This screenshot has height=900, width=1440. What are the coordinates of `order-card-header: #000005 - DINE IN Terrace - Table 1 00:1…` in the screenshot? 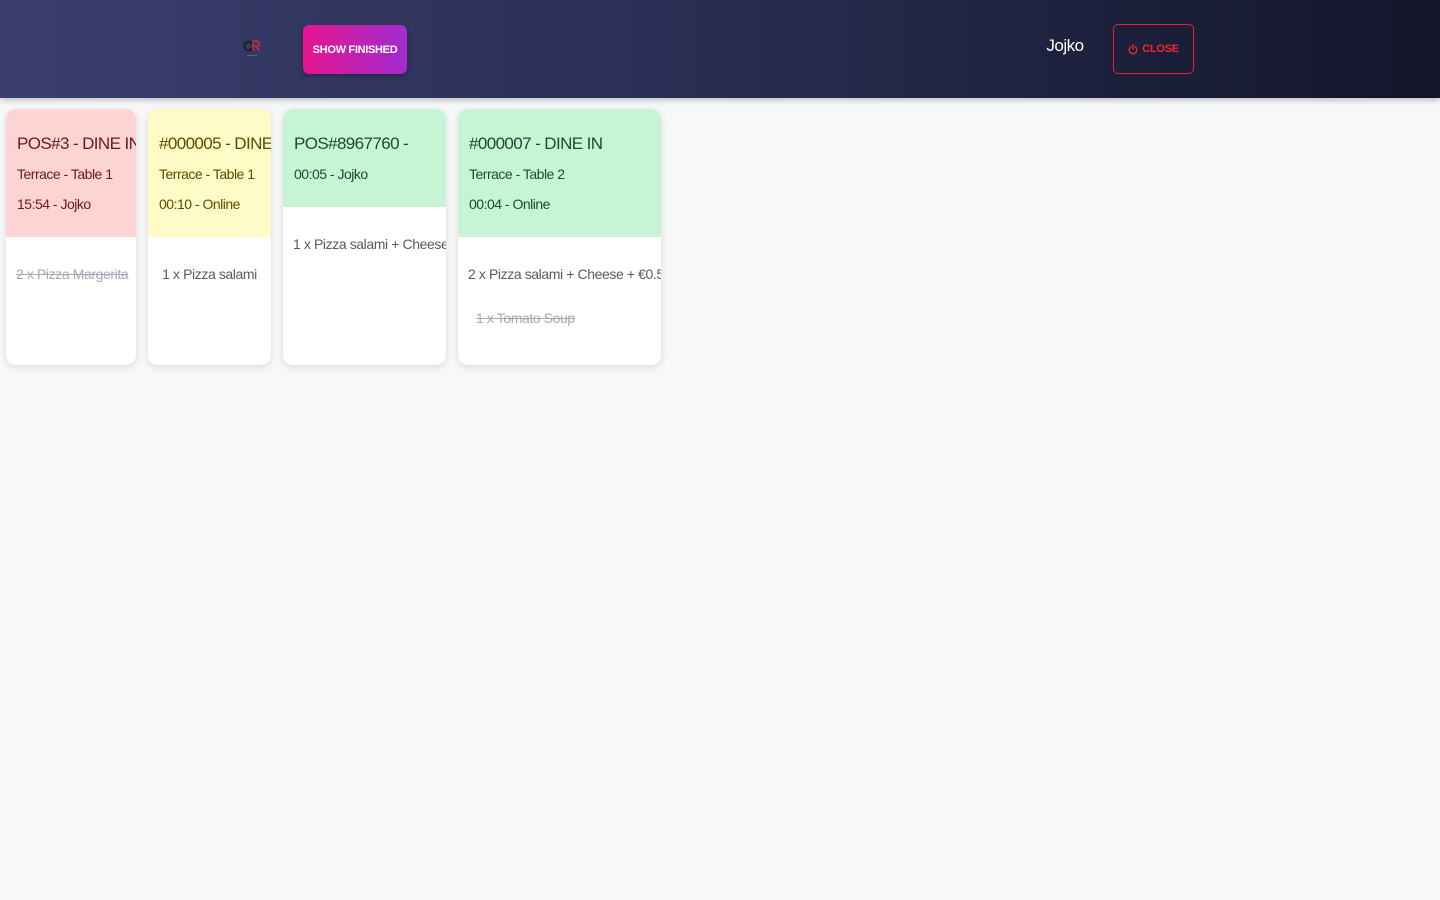 It's located at (209, 173).